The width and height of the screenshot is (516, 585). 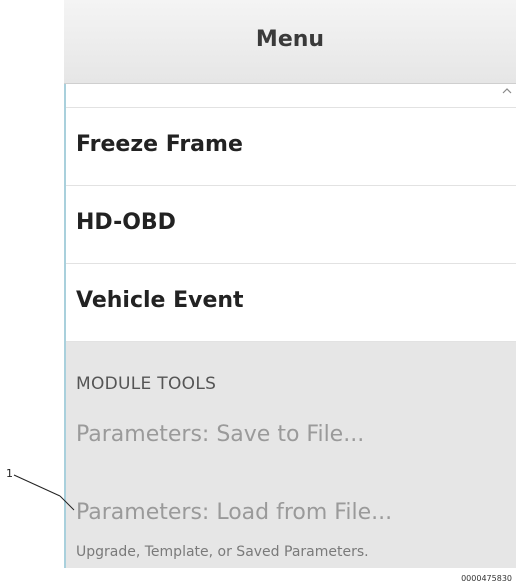 What do you see at coordinates (9, 473) in the screenshot?
I see `callout-number: 1` at bounding box center [9, 473].